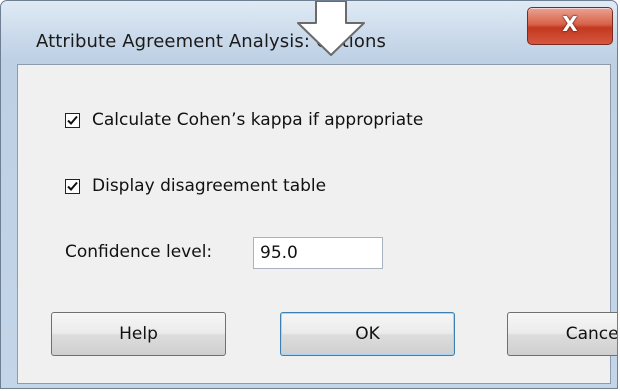  I want to click on disagreement-table-checkbox, so click(72, 186).